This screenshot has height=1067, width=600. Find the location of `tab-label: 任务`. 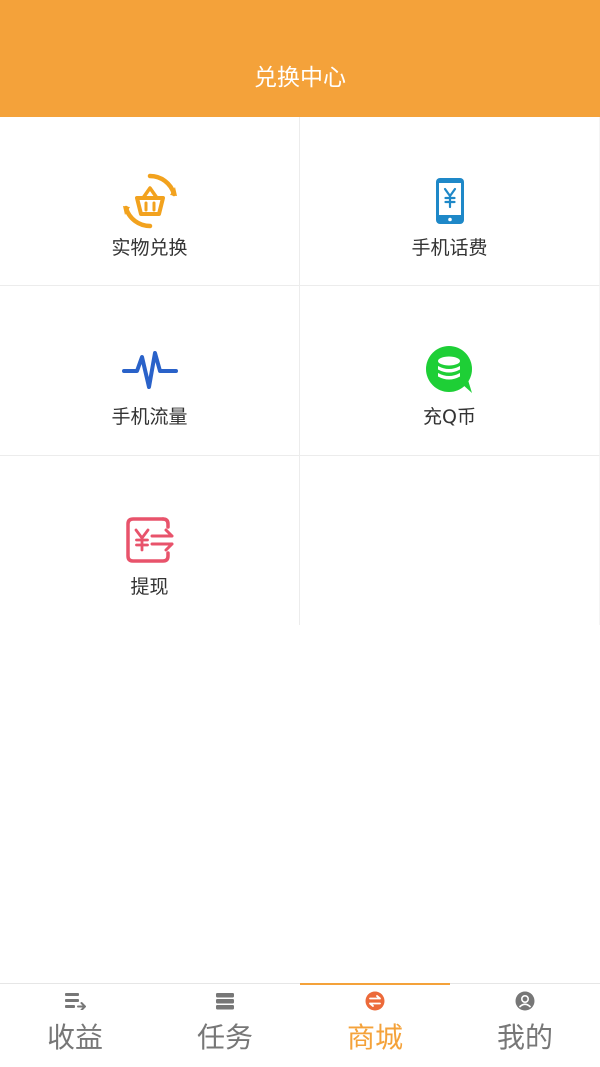

tab-label: 任务 is located at coordinates (224, 1037).